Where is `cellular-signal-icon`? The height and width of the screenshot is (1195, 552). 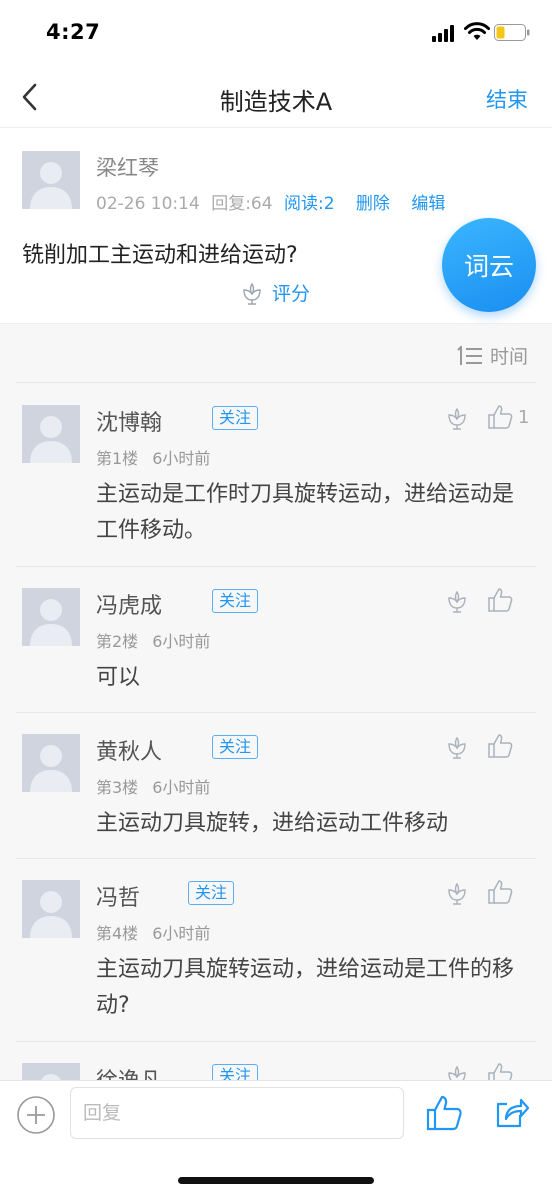 cellular-signal-icon is located at coordinates (445, 33).